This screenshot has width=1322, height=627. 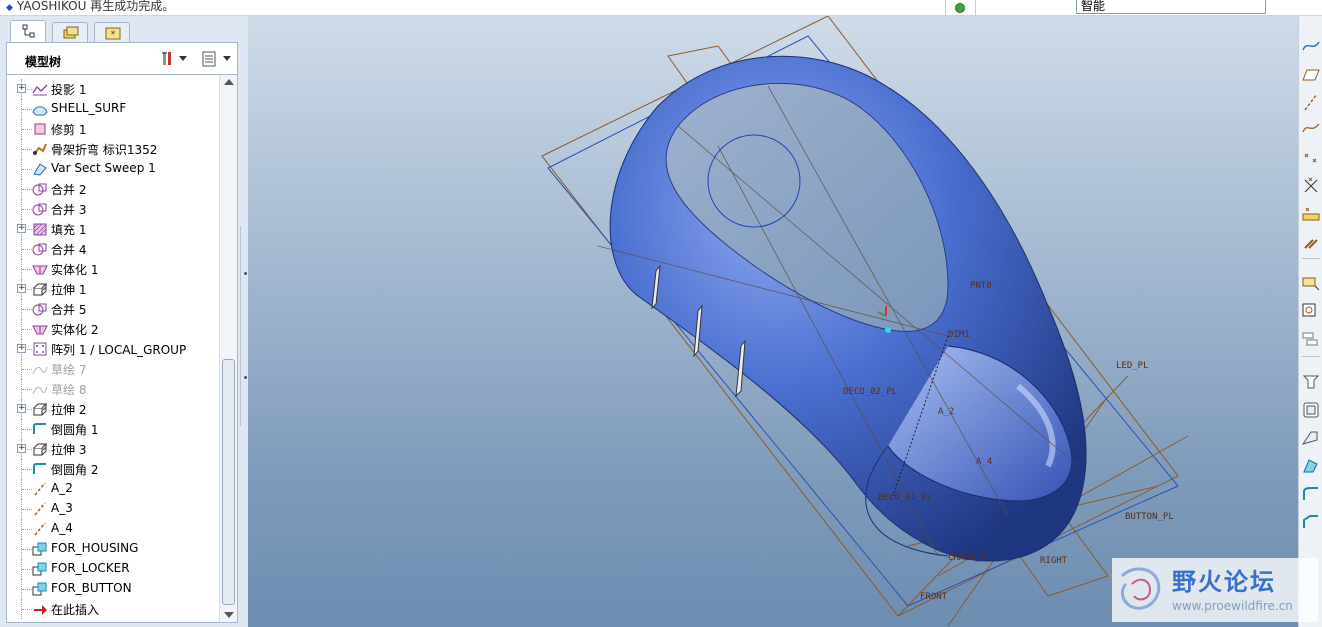 I want to click on datum-plane-icon, so click(x=1311, y=77).